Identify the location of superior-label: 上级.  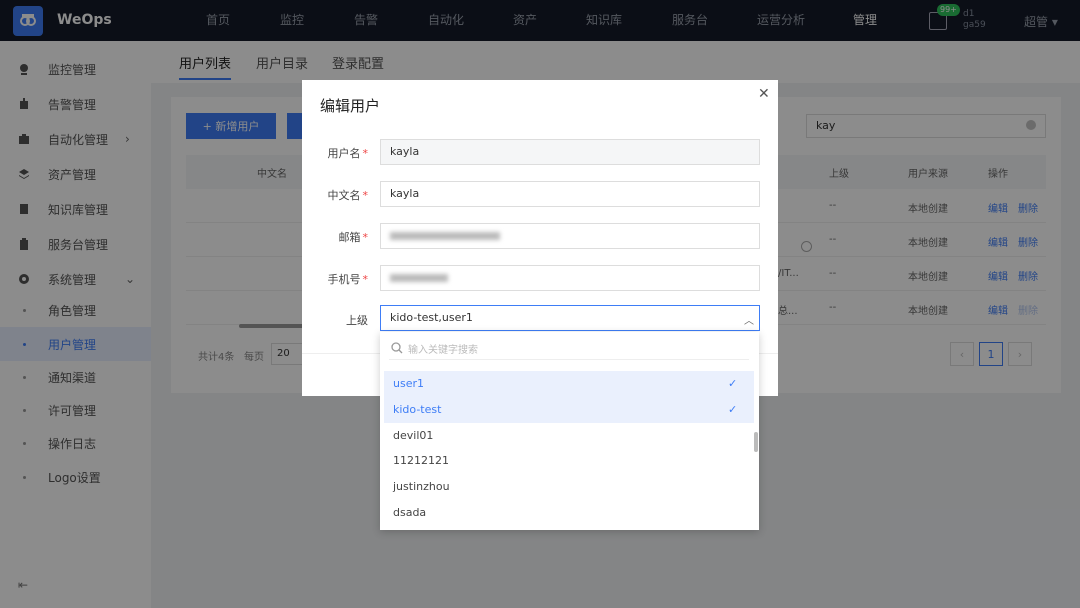
(357, 320).